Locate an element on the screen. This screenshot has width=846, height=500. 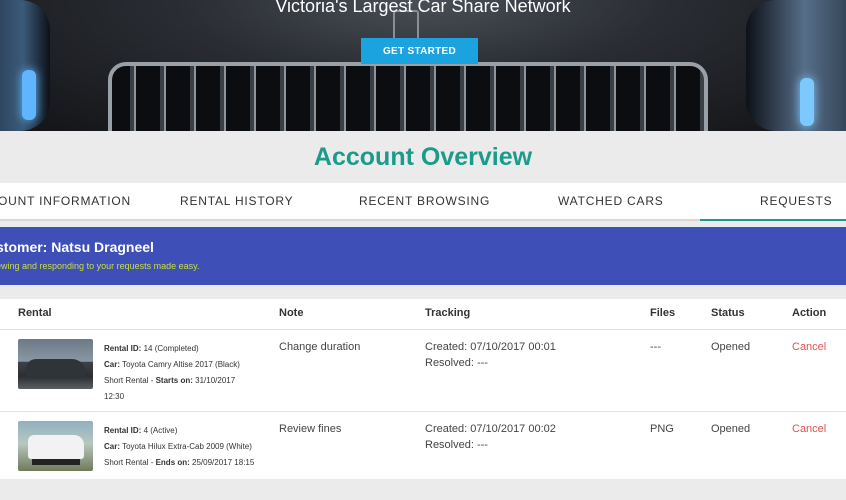
date-value: 31/10/2017 is located at coordinates (215, 380).